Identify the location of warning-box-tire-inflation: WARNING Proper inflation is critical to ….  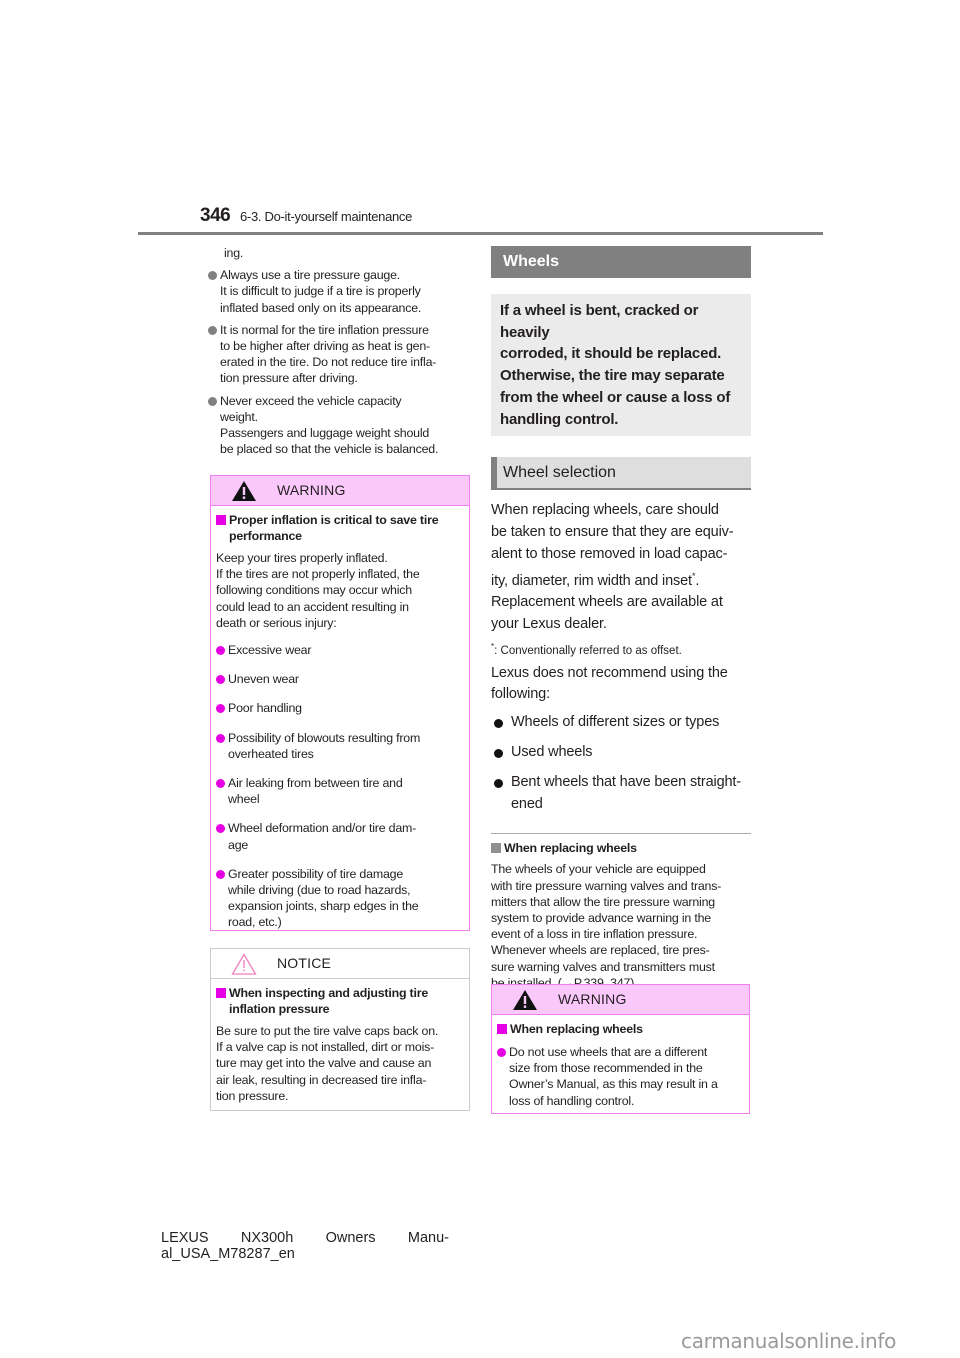
(340, 703).